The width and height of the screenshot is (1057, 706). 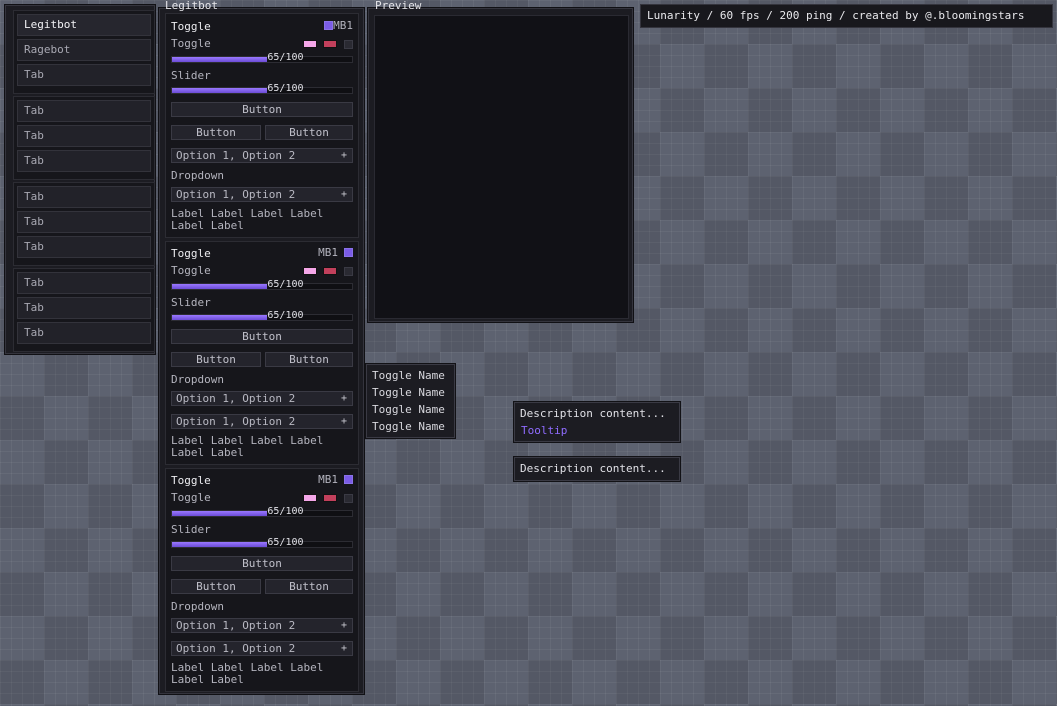 I want to click on tooltip-title: Tooltip, so click(x=544, y=430).